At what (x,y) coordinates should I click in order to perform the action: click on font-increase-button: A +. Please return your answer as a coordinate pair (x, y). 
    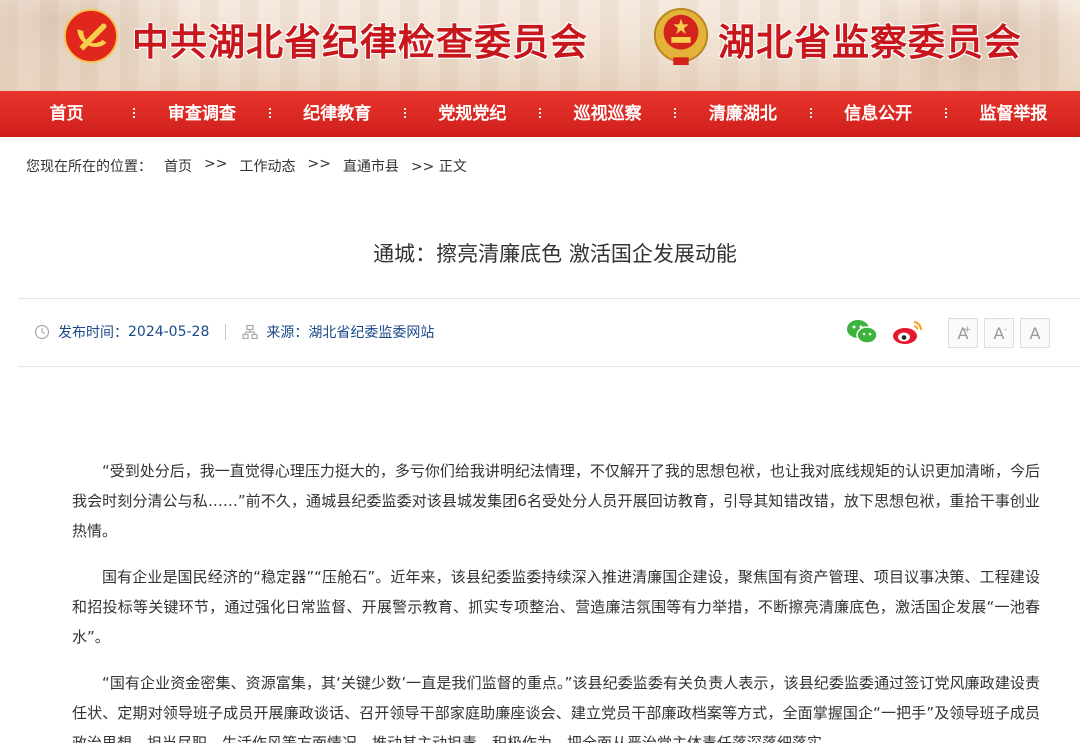
    Looking at the image, I should click on (963, 333).